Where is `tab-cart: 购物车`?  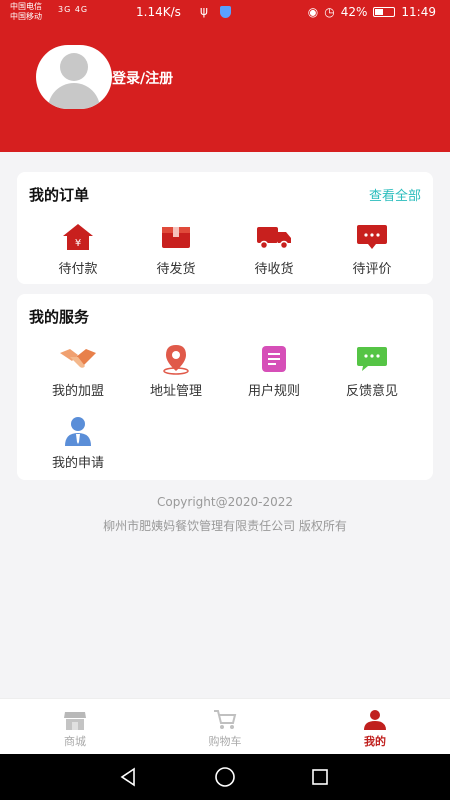 tab-cart: 购物车 is located at coordinates (225, 727).